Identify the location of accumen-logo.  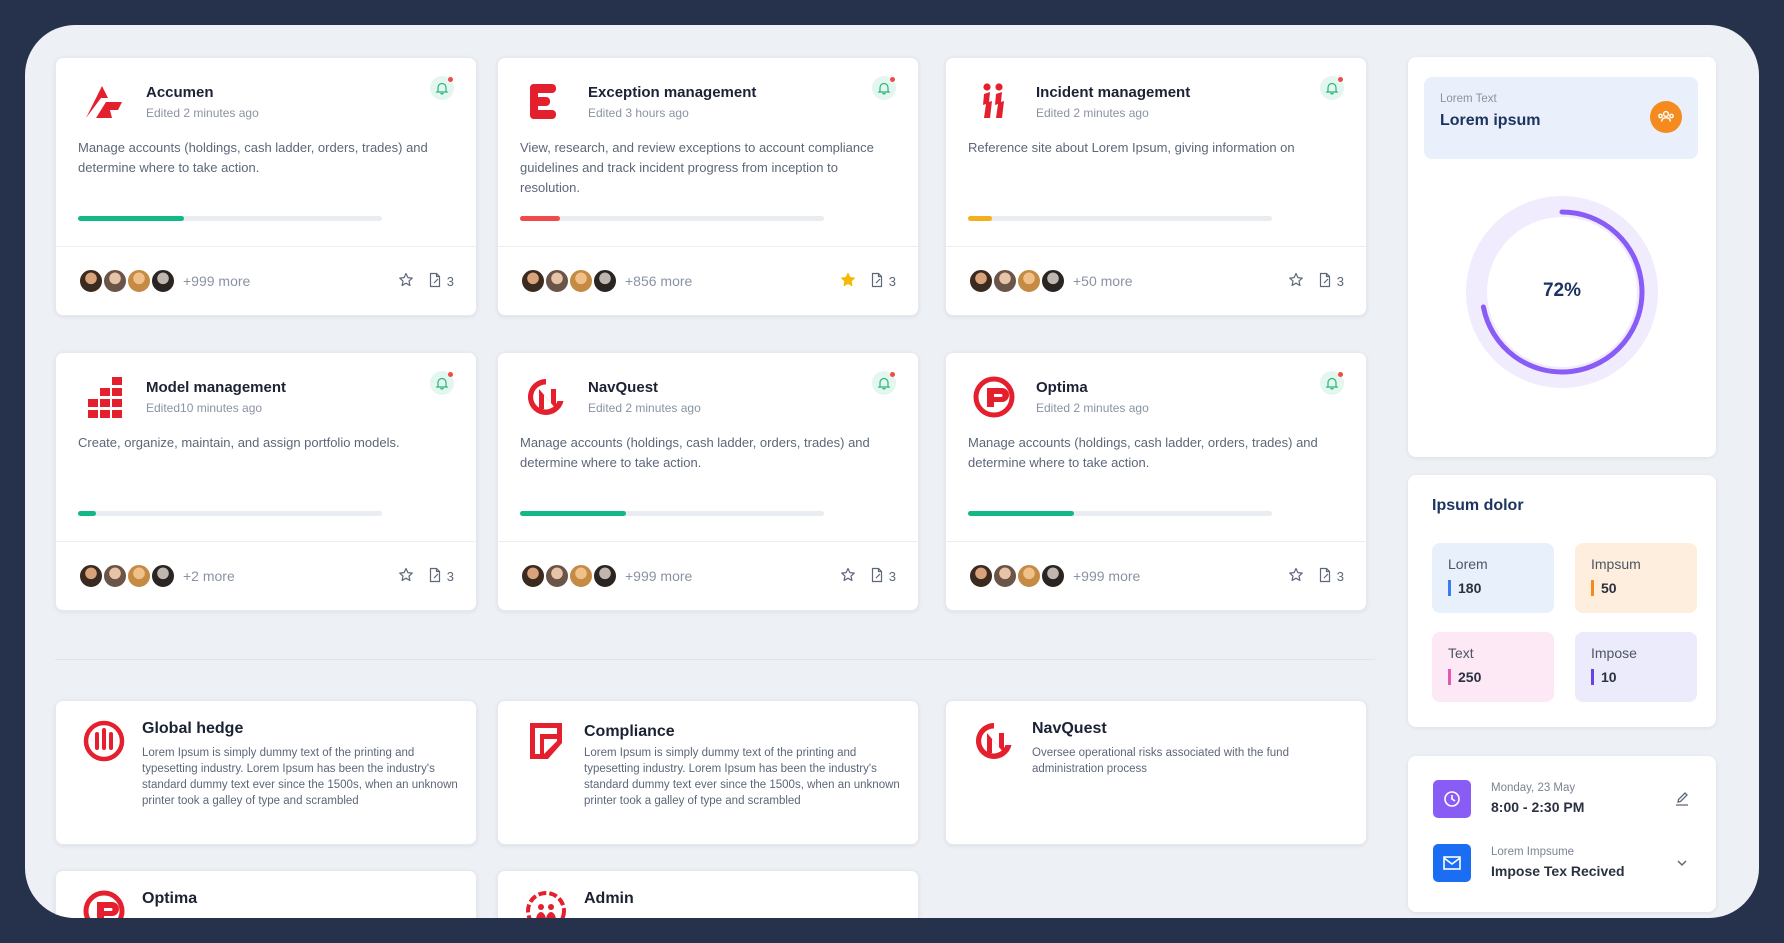
(104, 102).